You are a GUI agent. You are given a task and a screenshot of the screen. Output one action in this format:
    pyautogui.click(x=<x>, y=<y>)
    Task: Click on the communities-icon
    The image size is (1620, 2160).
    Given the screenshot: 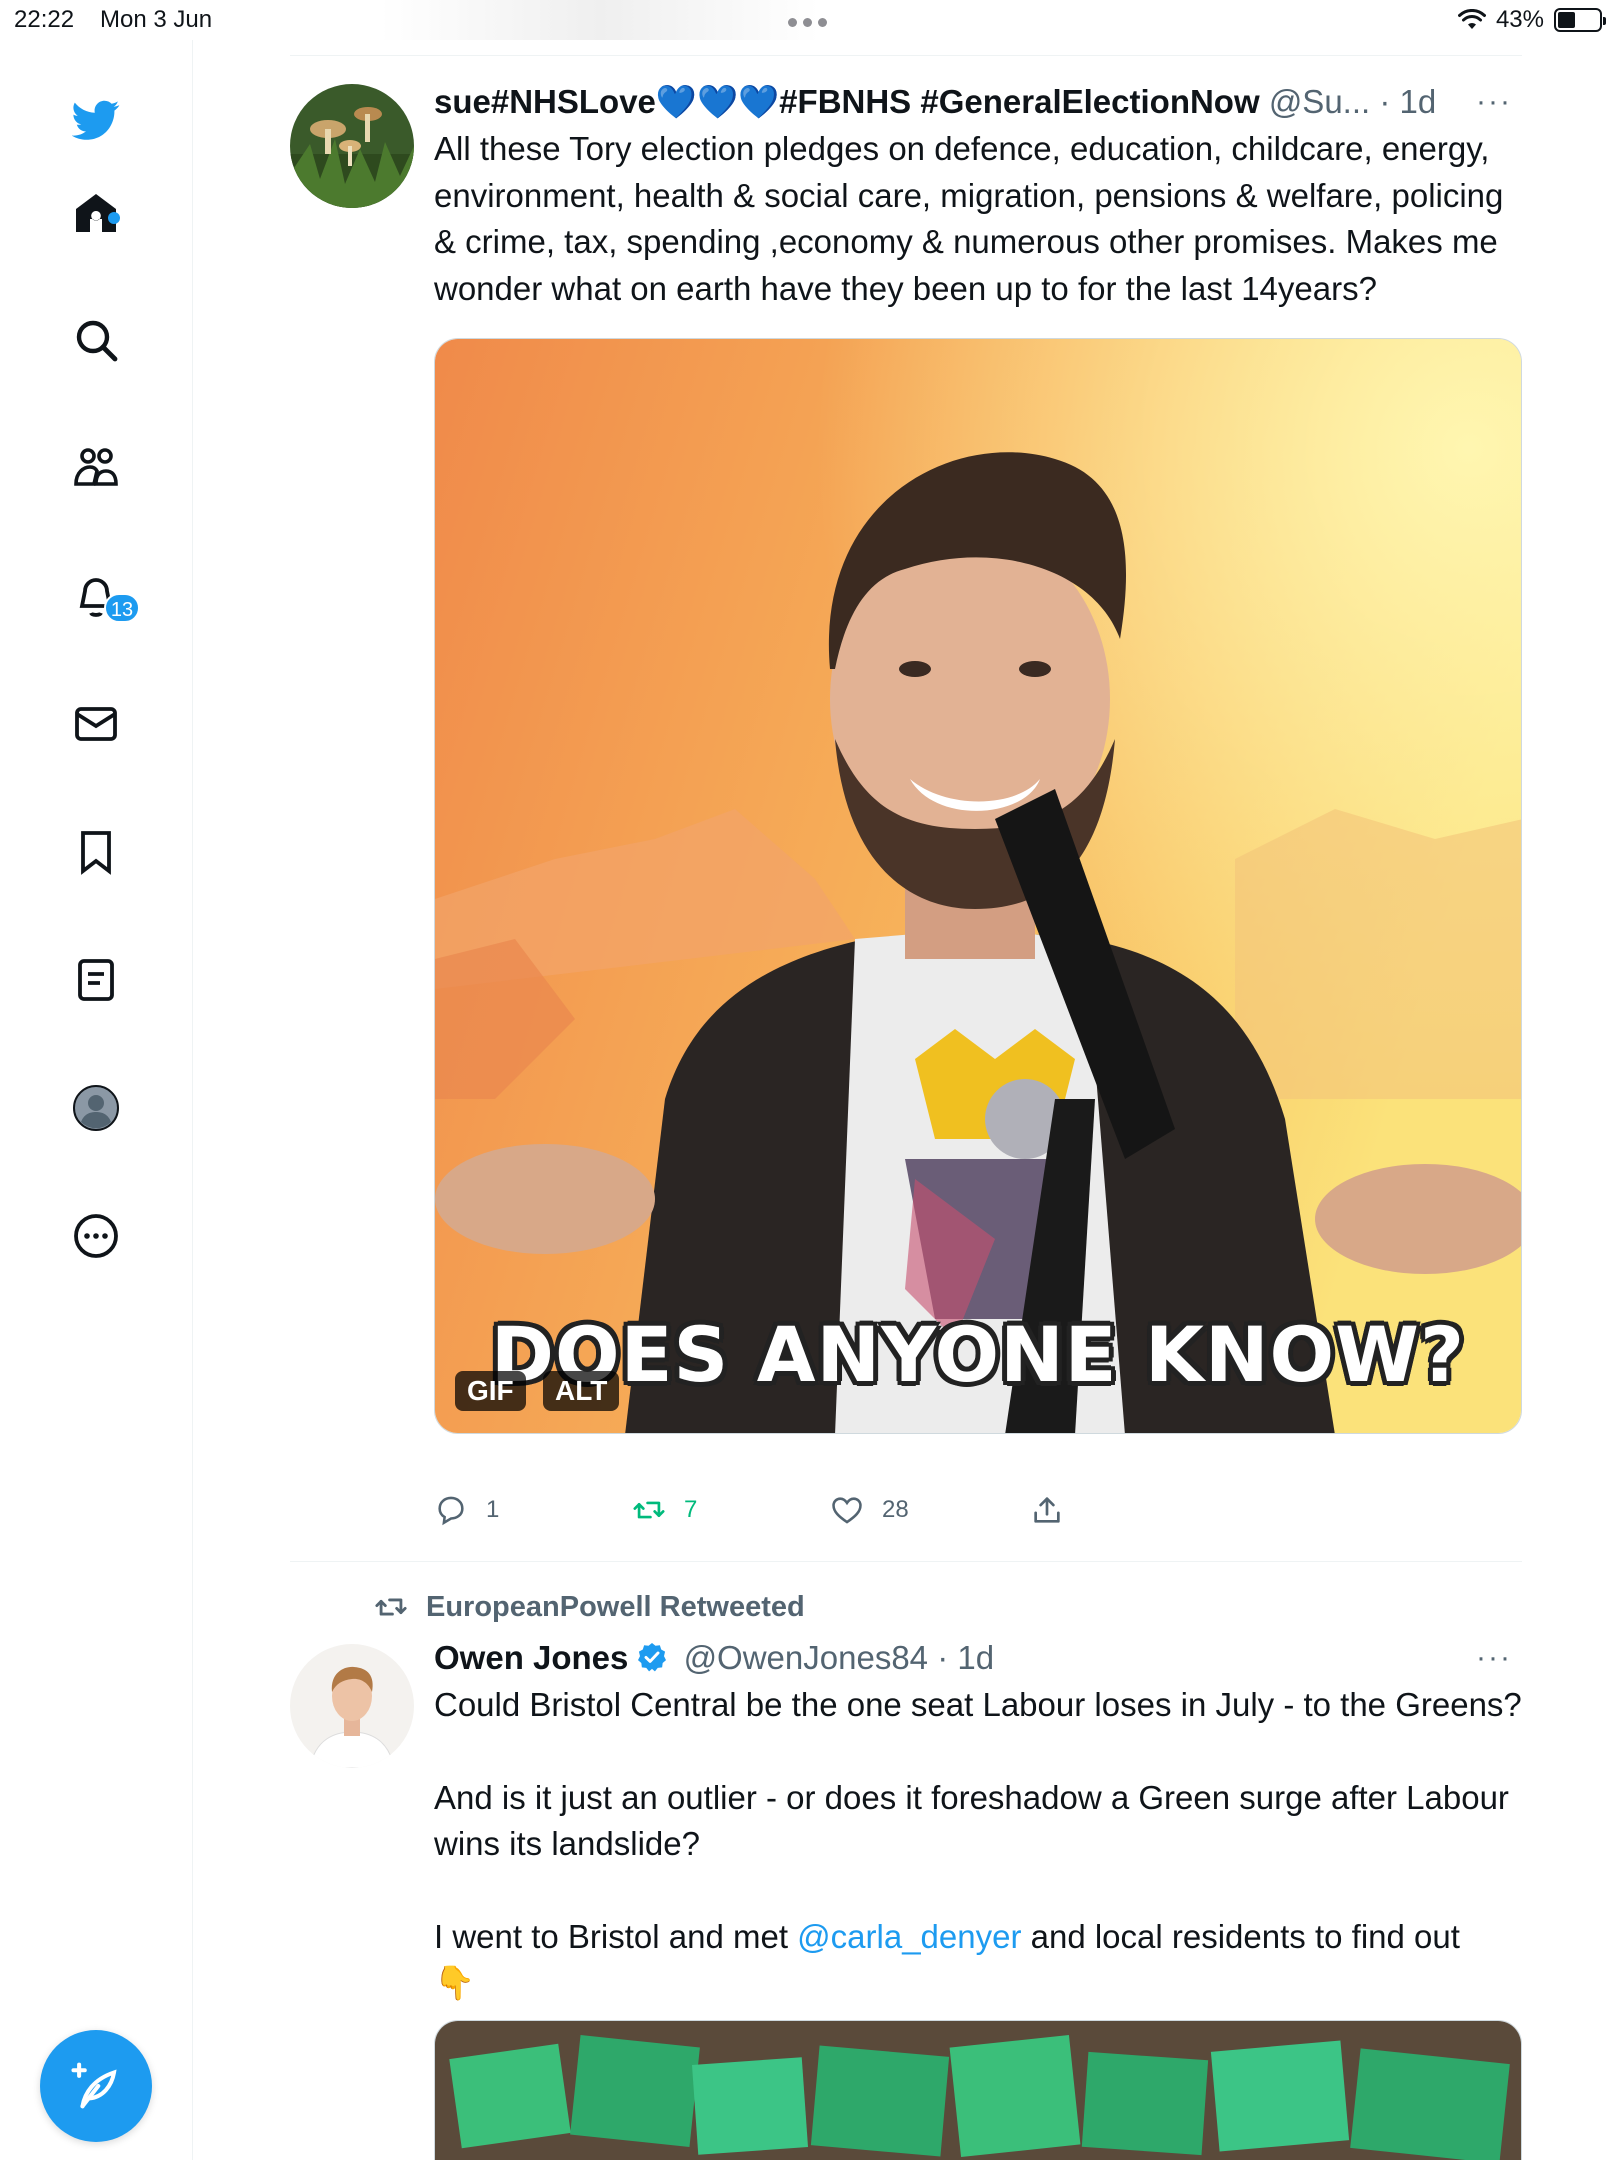 What is the action you would take?
    pyautogui.click(x=96, y=468)
    